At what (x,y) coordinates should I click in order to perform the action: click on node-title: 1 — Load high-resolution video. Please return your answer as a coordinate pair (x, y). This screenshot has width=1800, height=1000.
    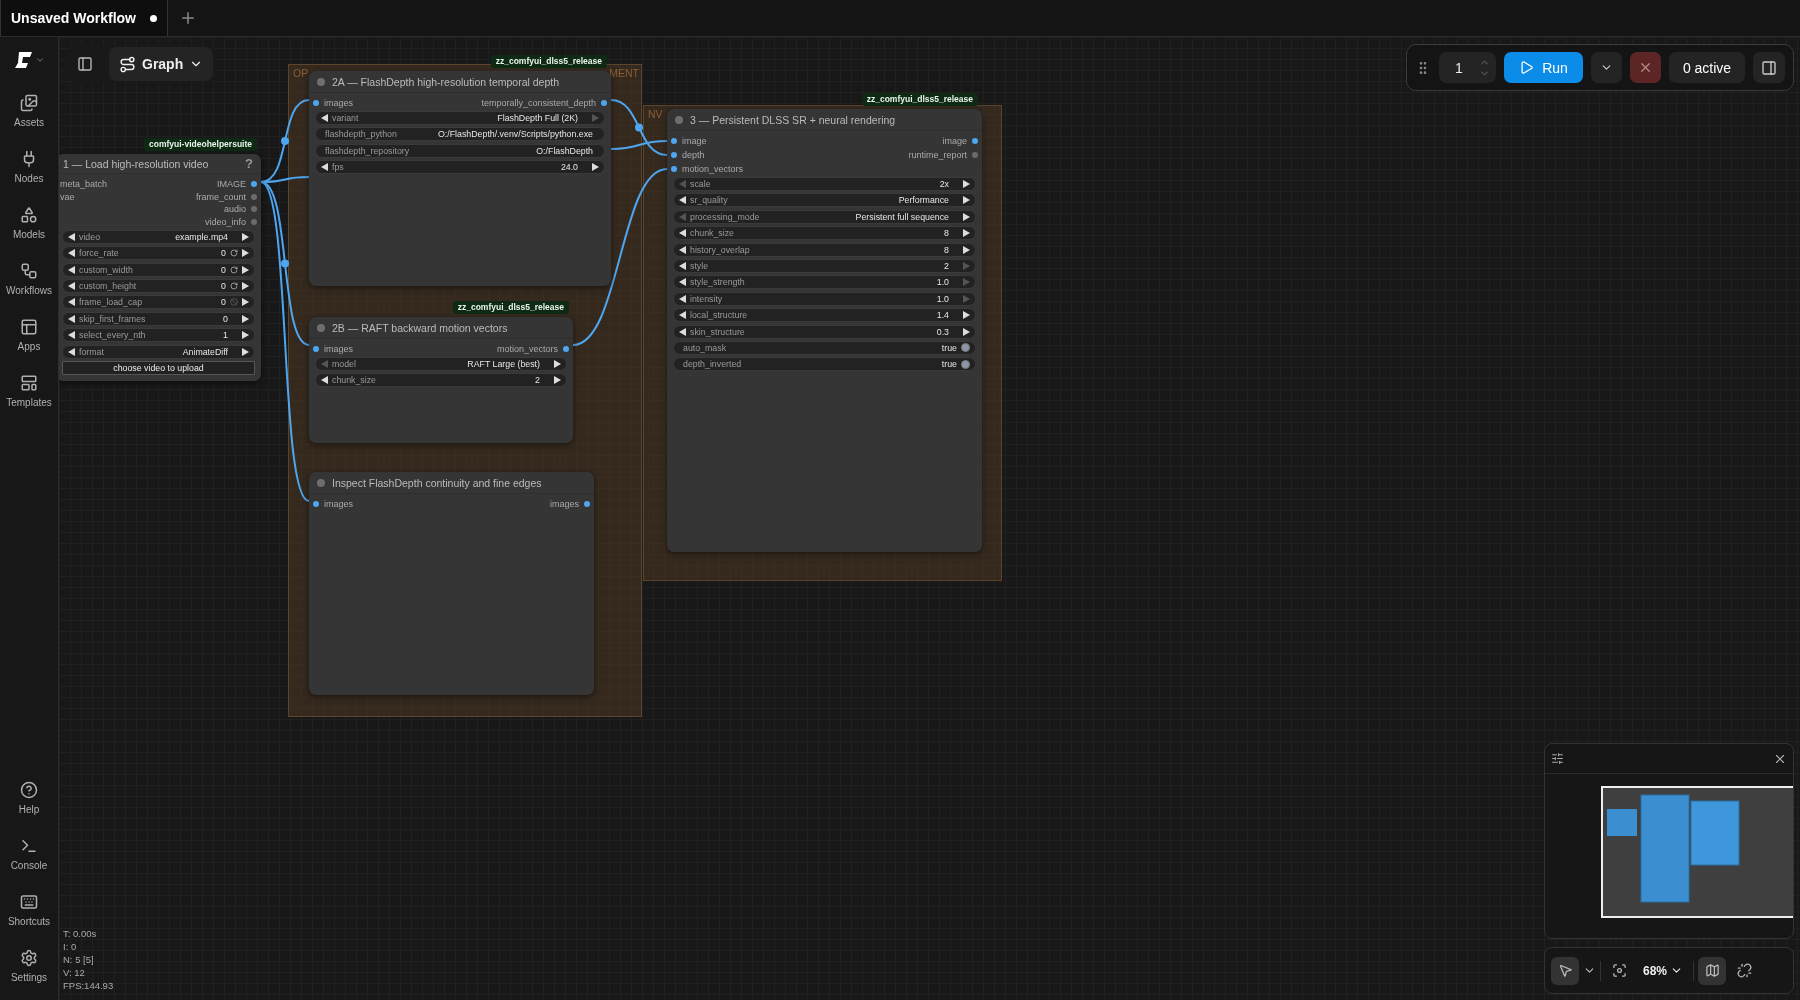
    Looking at the image, I should click on (136, 163).